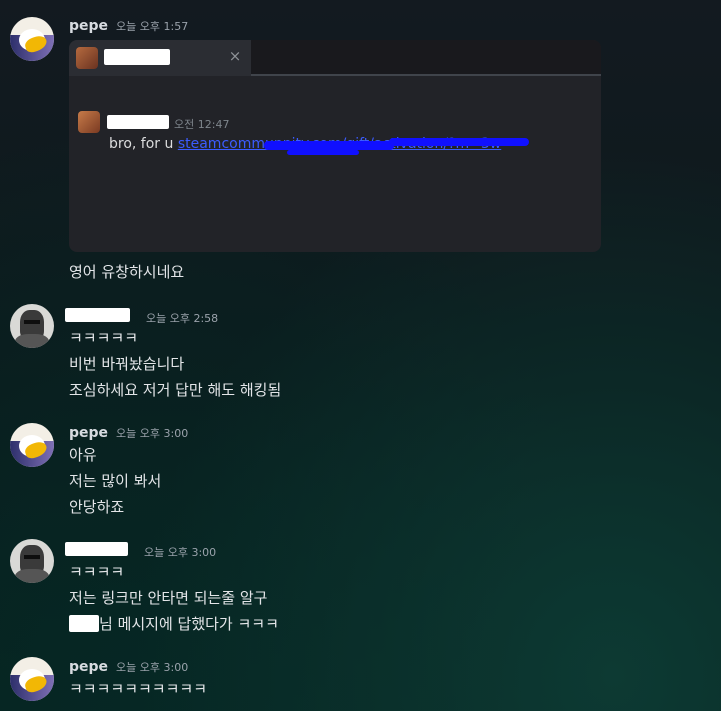 The width and height of the screenshot is (721, 711). I want to click on quoted-text-prefix: bro, for u, so click(143, 144).